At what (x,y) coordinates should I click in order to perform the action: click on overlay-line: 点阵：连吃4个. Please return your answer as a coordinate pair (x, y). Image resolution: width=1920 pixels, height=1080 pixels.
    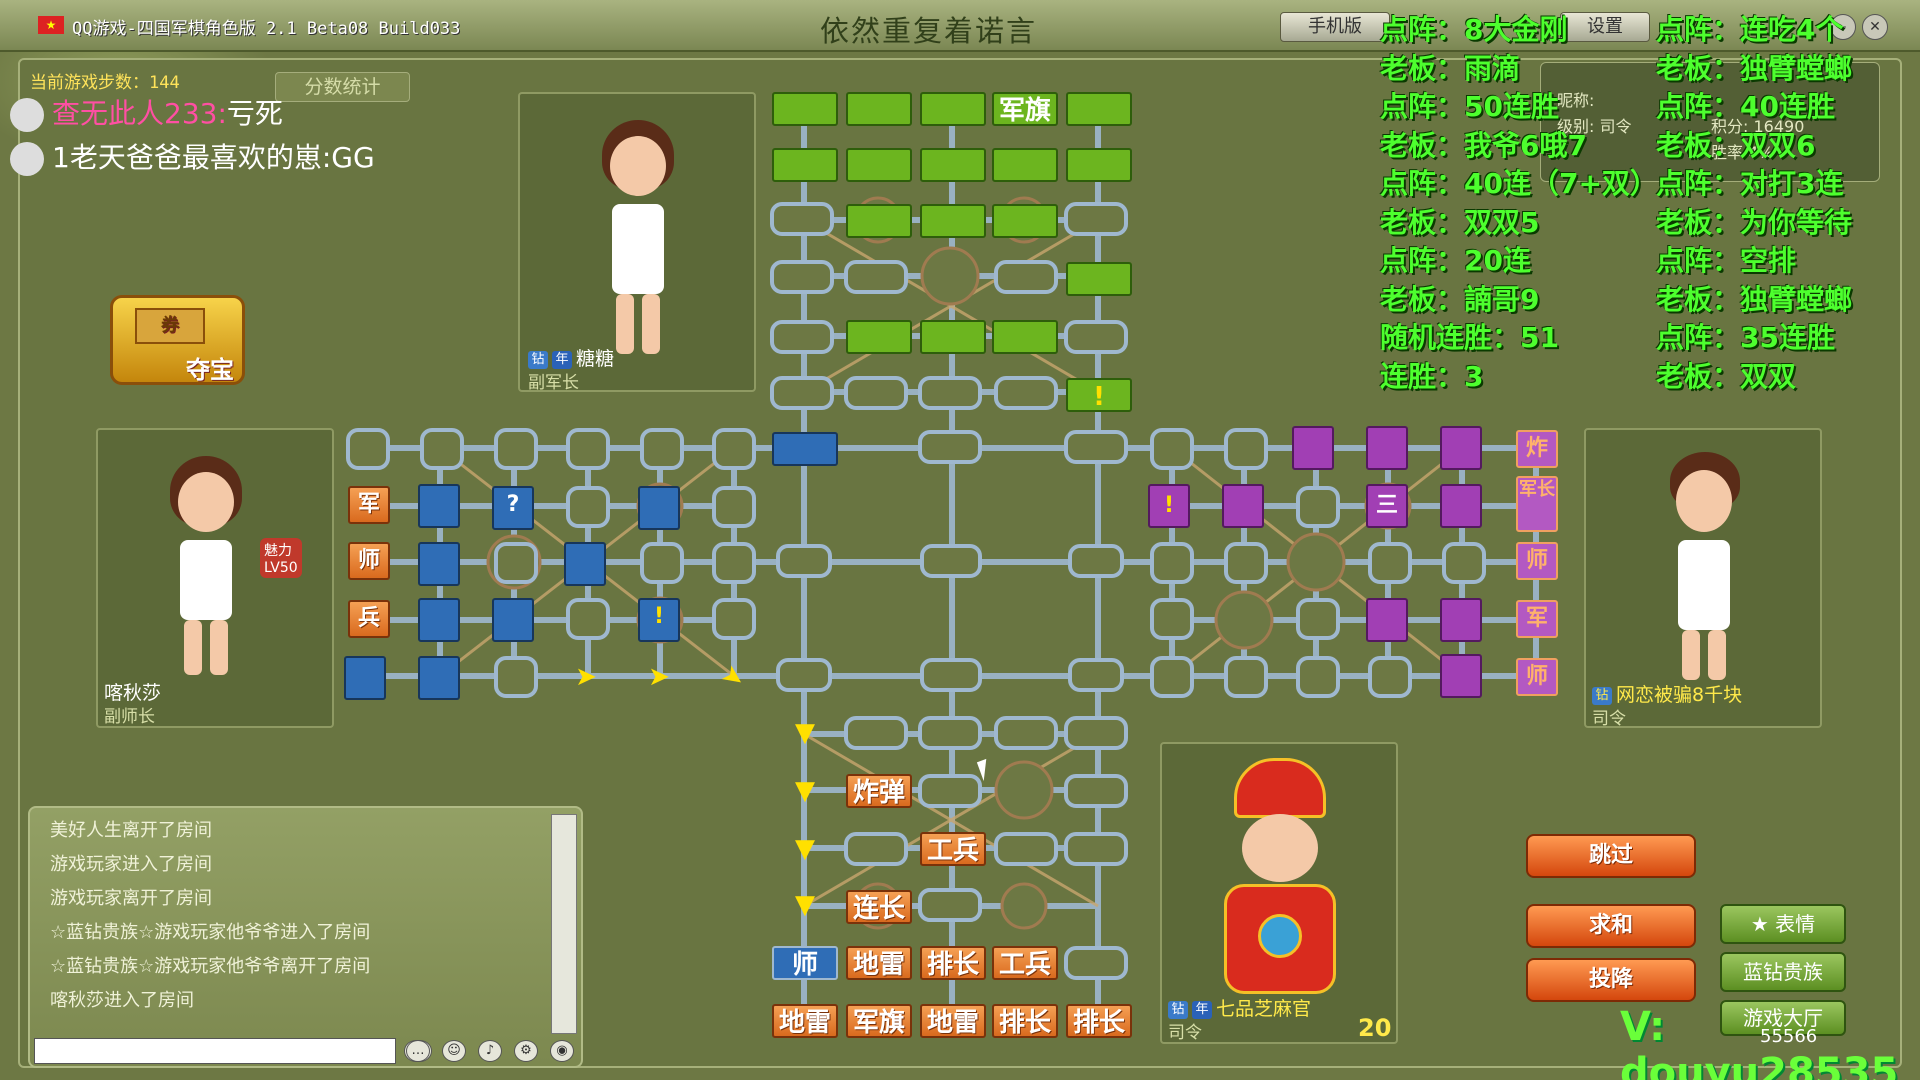
    Looking at the image, I should click on (1750, 29).